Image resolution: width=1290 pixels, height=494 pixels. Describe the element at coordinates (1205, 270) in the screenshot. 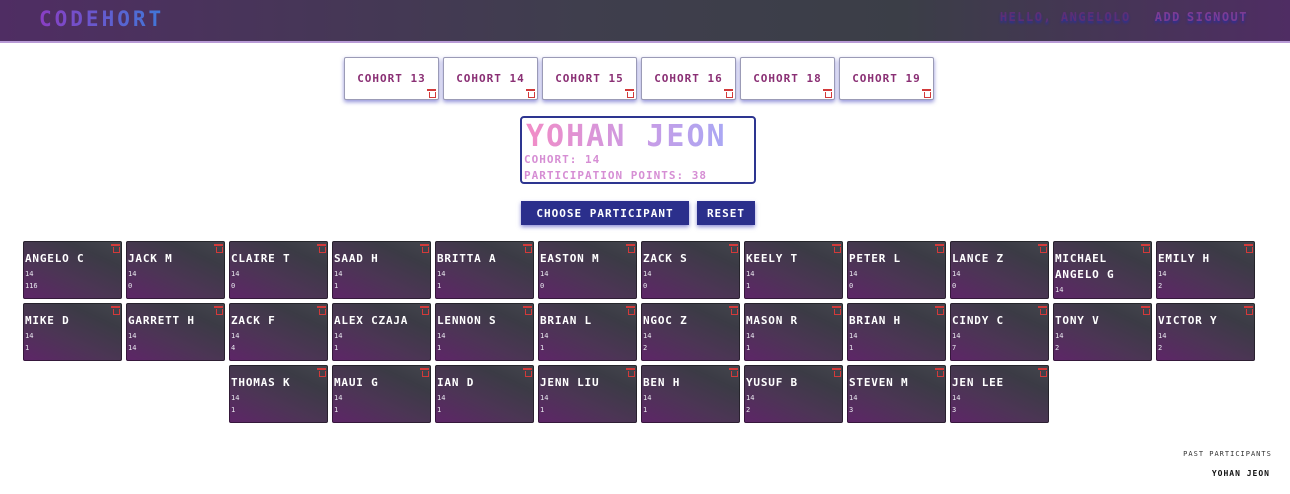

I see `participant-card: EMILY H 14 2` at that location.